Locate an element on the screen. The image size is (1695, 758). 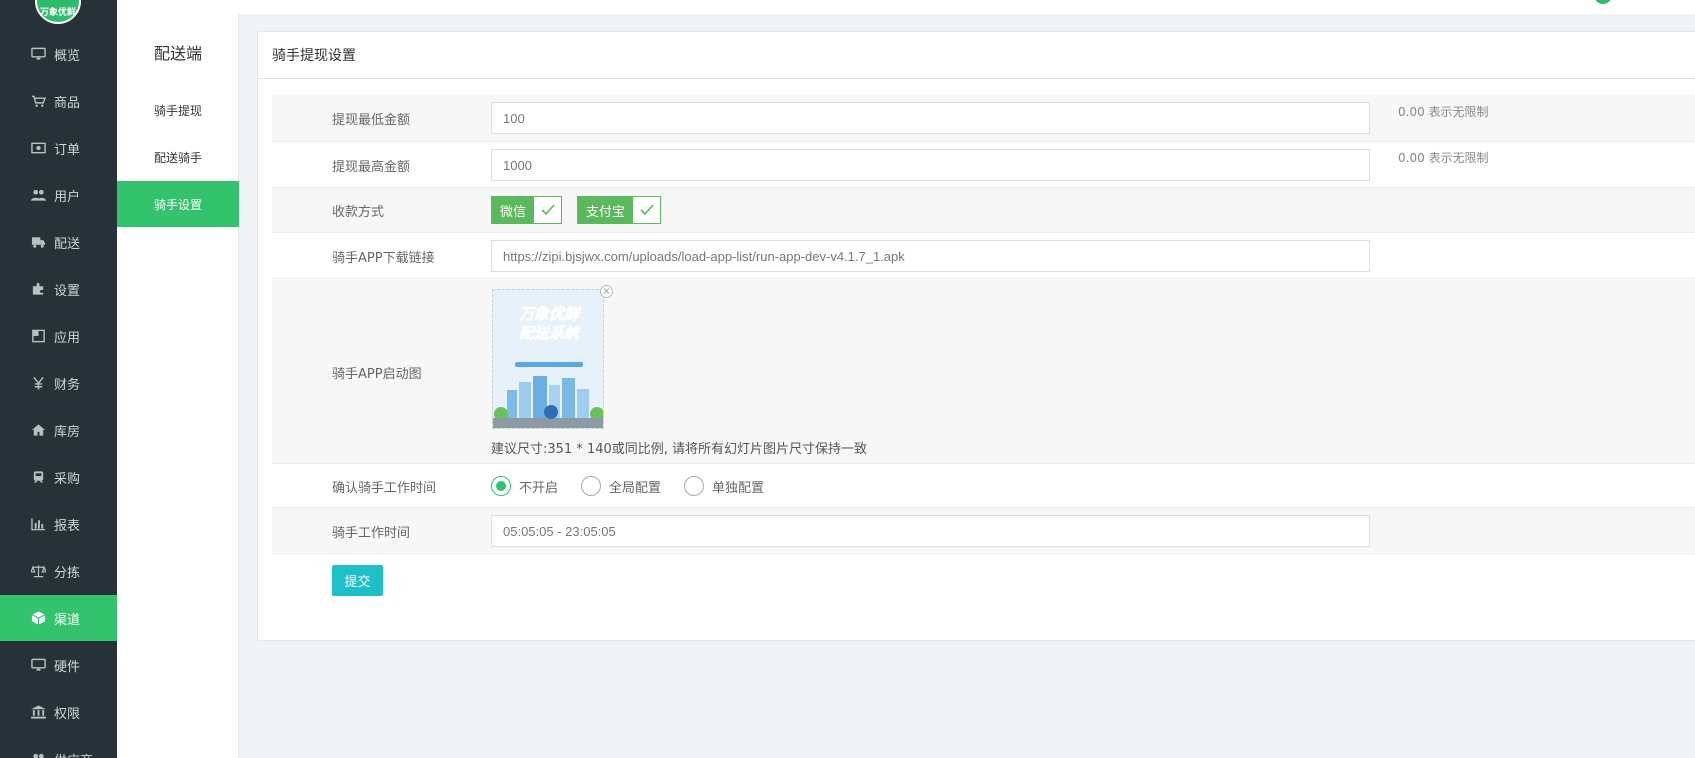
sidebar-item-2: 订单 is located at coordinates (58, 148).